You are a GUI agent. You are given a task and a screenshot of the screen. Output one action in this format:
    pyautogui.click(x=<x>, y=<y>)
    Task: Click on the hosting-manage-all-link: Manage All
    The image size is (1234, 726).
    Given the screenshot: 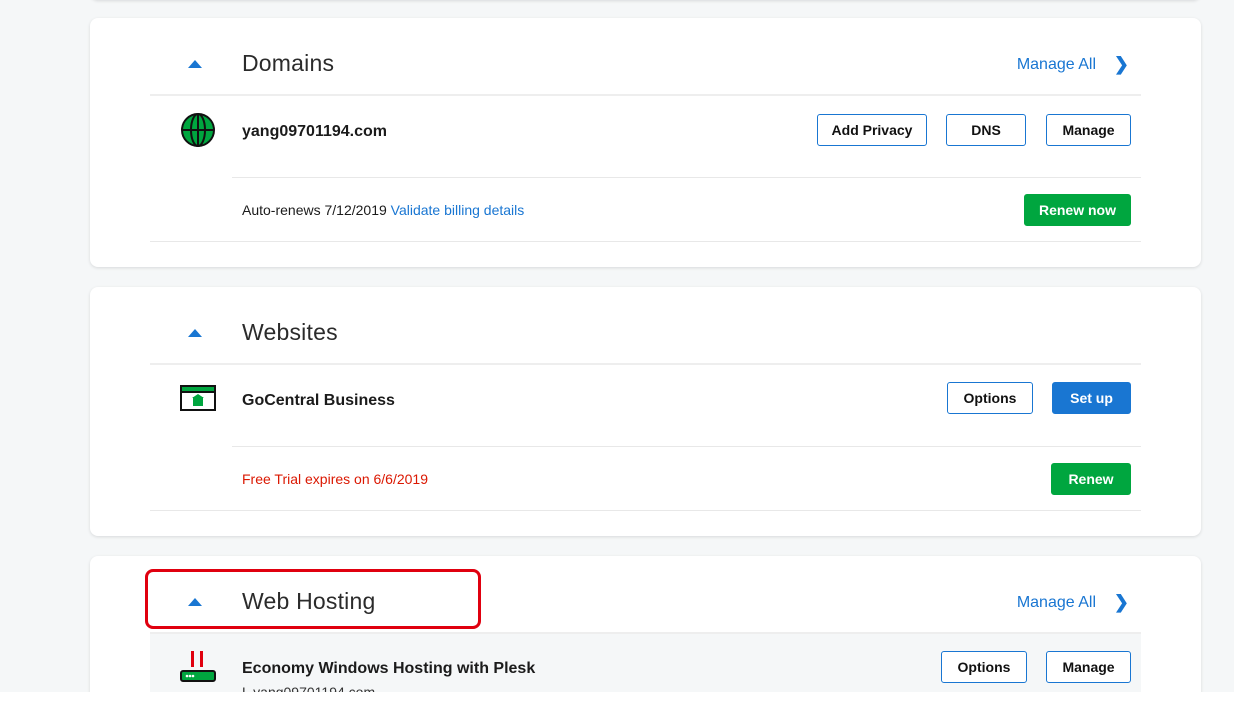 What is the action you would take?
    pyautogui.click(x=1056, y=603)
    